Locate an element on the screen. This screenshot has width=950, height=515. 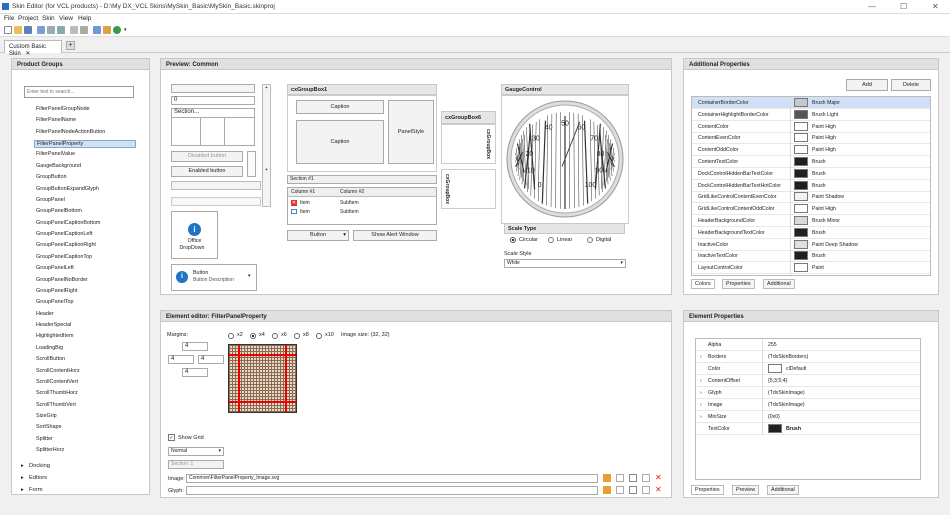
clear-icon: ✕ is located at coordinates (658, 489).